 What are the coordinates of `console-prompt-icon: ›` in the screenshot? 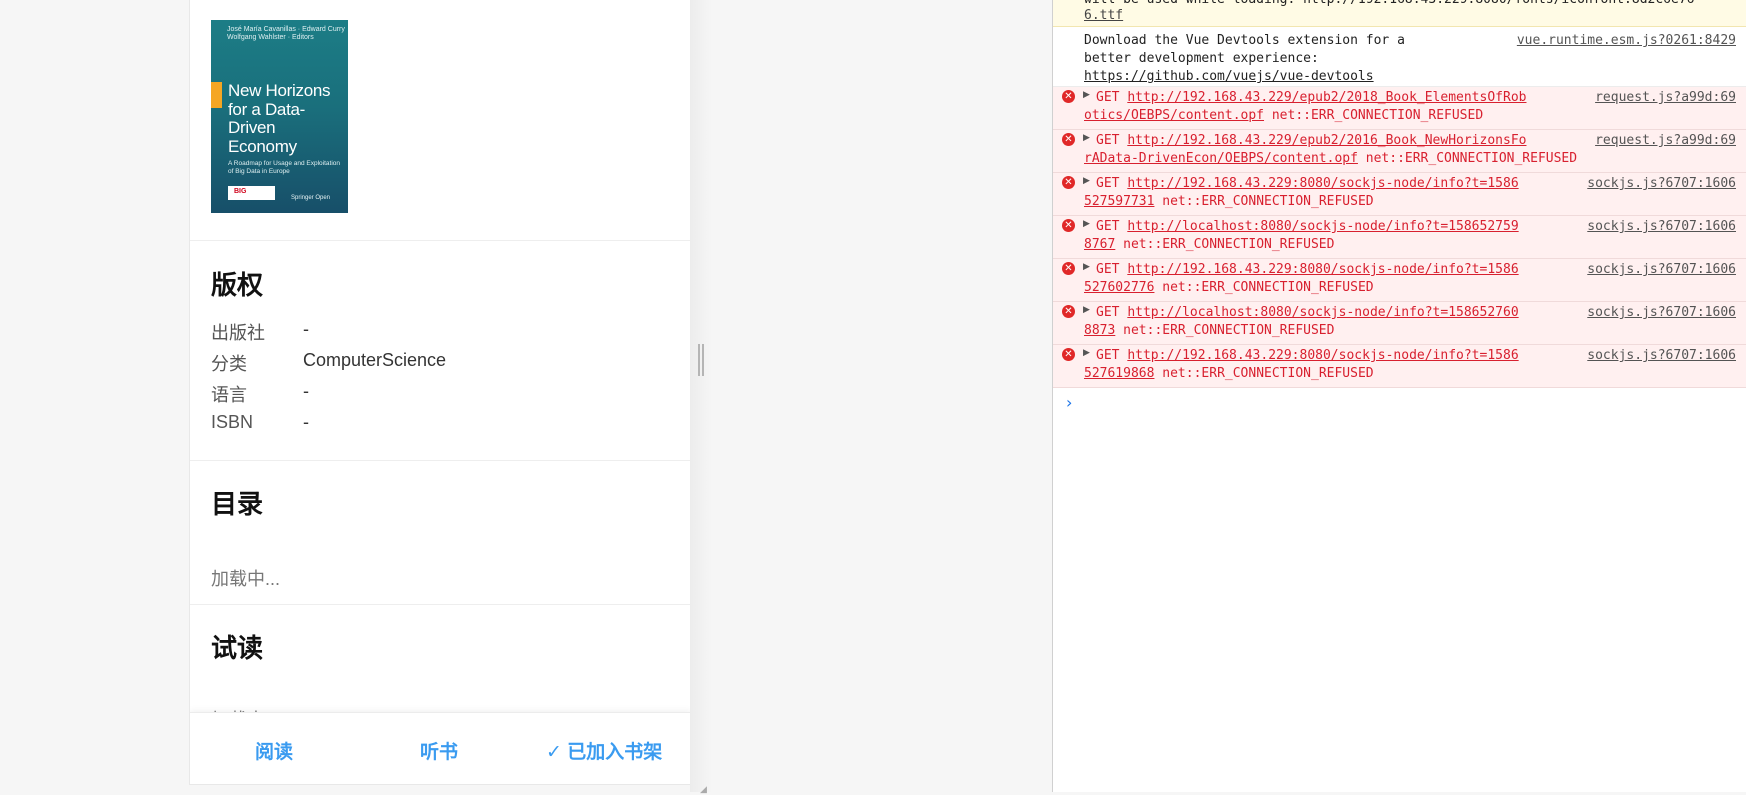 It's located at (1069, 402).